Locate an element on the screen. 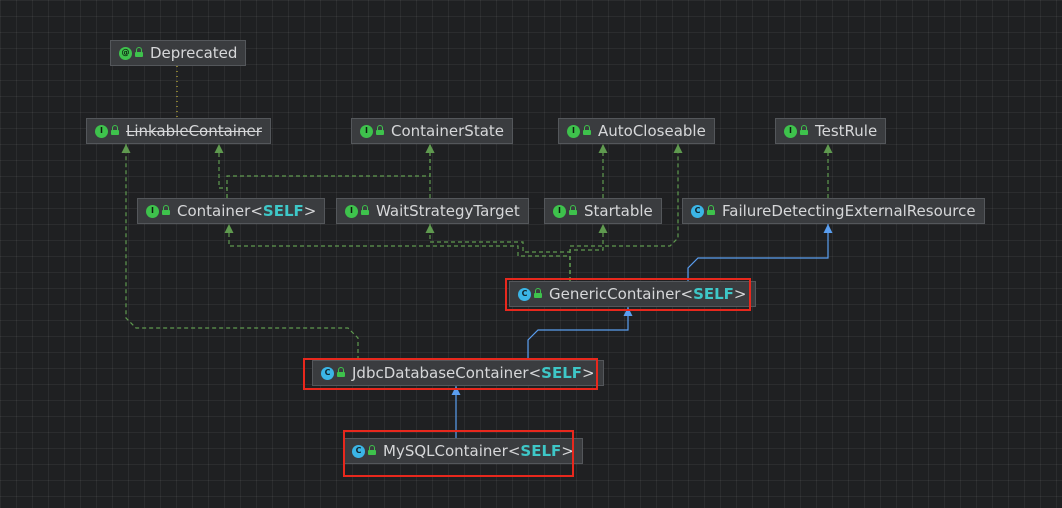 Image resolution: width=1062 pixels, height=508 pixels. edge-jdbc_database_container-to-linkable_container is located at coordinates (240, 252).